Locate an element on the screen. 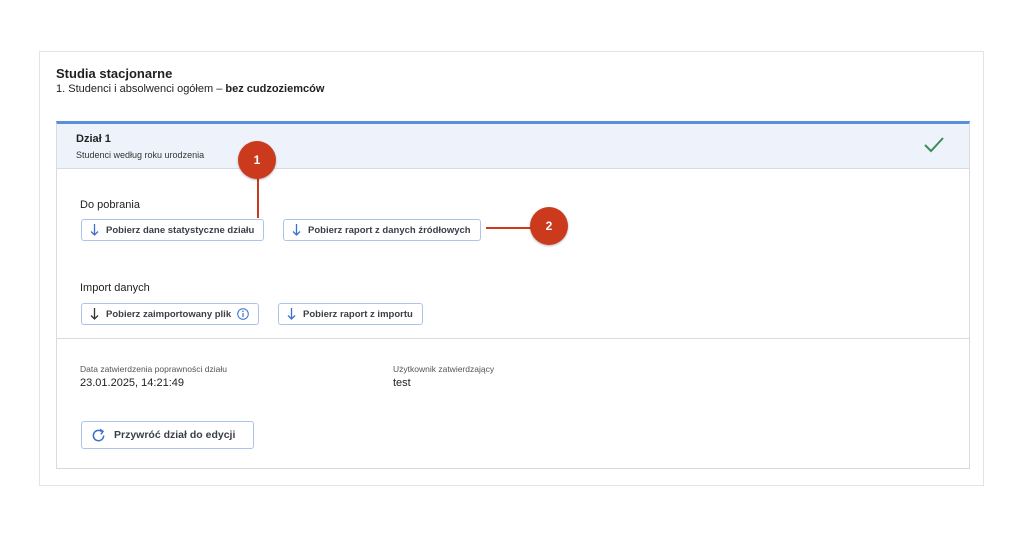 This screenshot has height=554, width=1024. callout-1-line is located at coordinates (258, 197).